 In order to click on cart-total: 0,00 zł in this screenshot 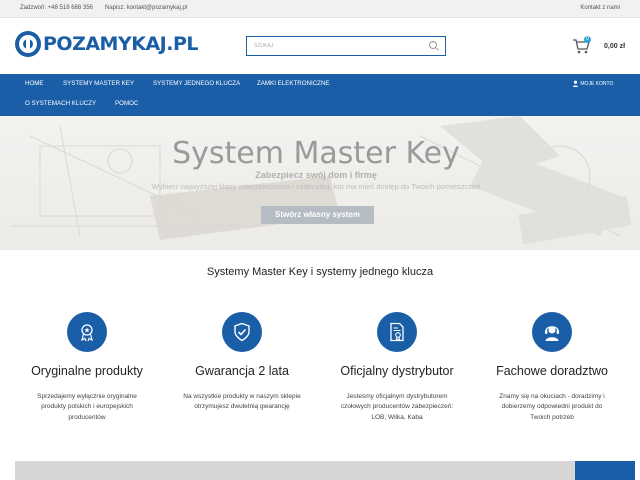, I will do `click(614, 46)`.